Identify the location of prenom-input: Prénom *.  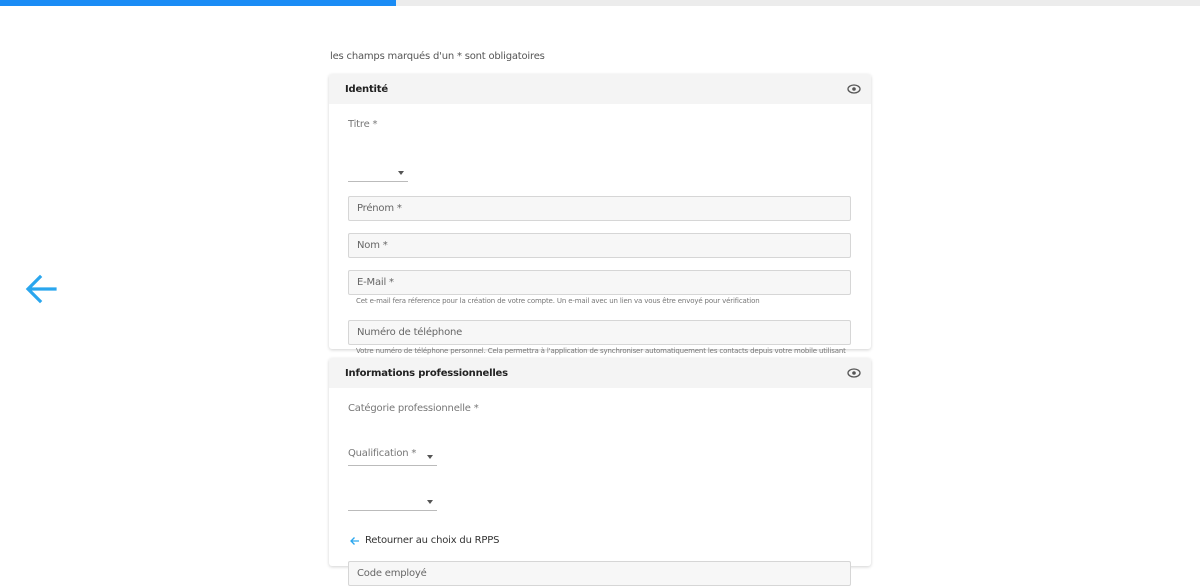
(599, 208).